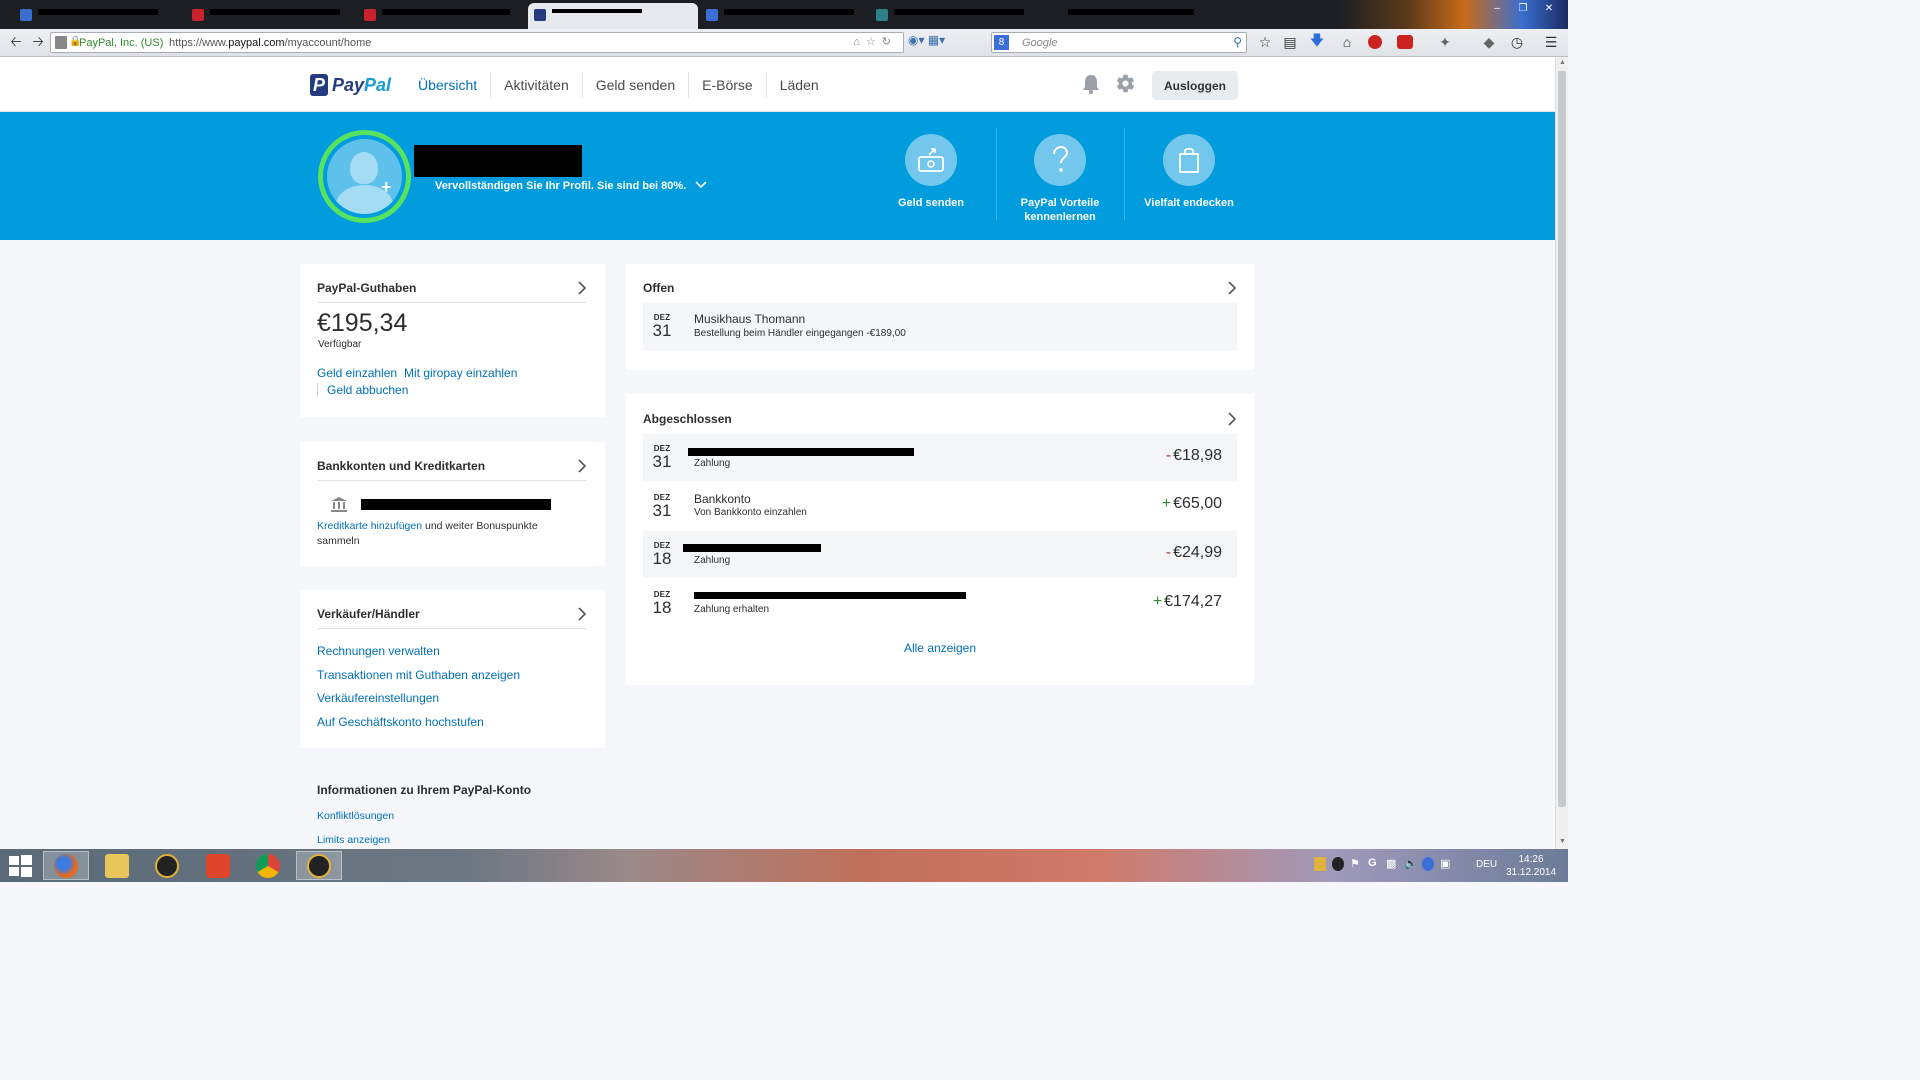 Image resolution: width=1920 pixels, height=1080 pixels. I want to click on reading-list-icon: ▤, so click(1290, 42).